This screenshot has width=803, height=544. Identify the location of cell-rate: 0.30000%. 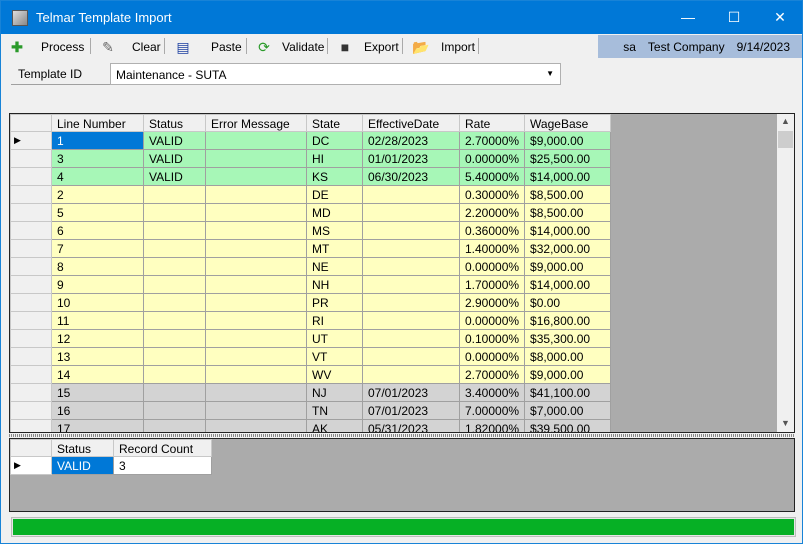
(492, 194).